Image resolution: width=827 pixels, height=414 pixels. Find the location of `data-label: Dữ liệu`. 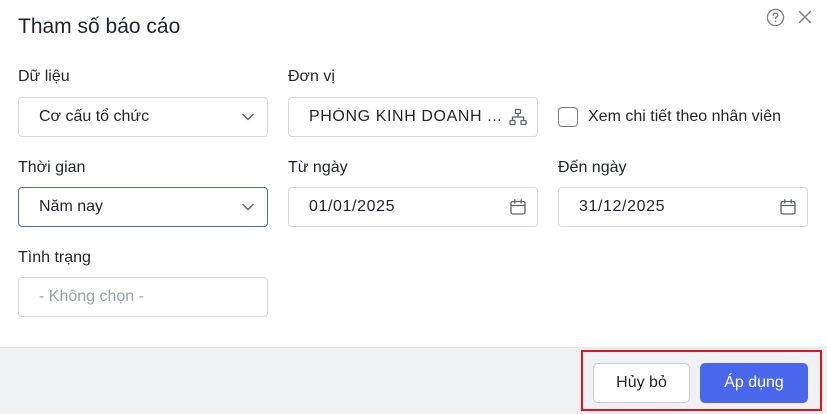

data-label: Dữ liệu is located at coordinates (44, 76).